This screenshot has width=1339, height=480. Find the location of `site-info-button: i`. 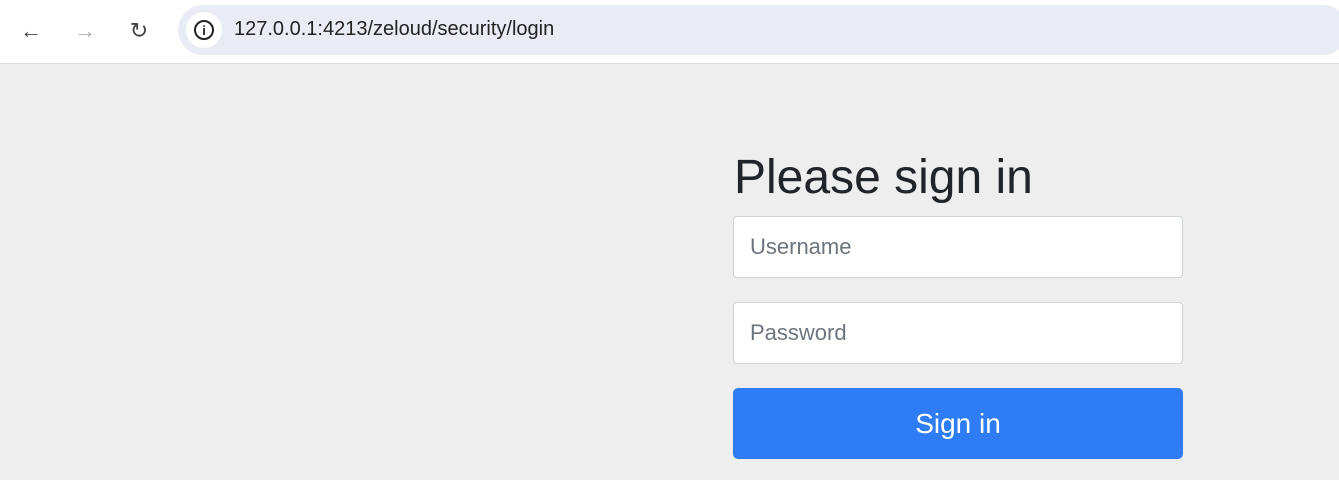

site-info-button: i is located at coordinates (204, 30).